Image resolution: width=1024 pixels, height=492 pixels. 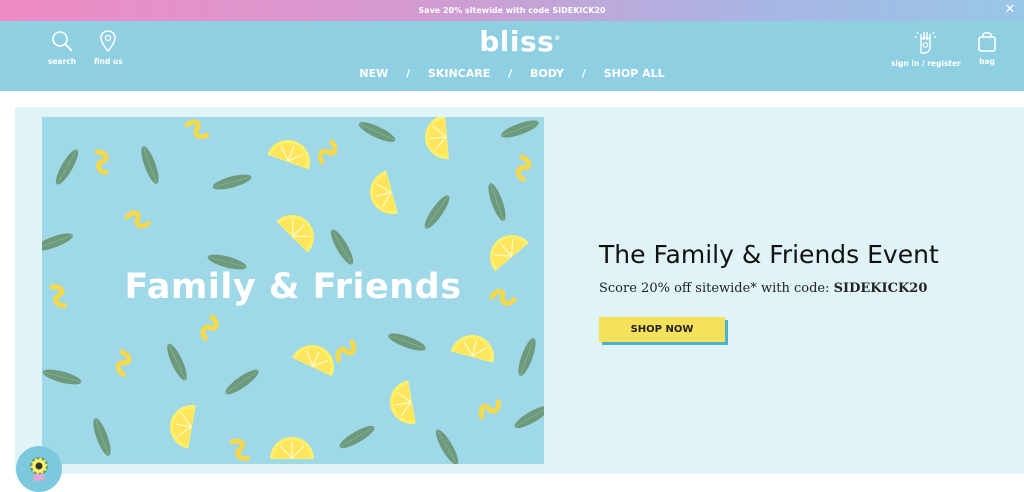 What do you see at coordinates (716, 288) in the screenshot?
I see `hero-subtitle-text: Score 20% off sitewide* with code:` at bounding box center [716, 288].